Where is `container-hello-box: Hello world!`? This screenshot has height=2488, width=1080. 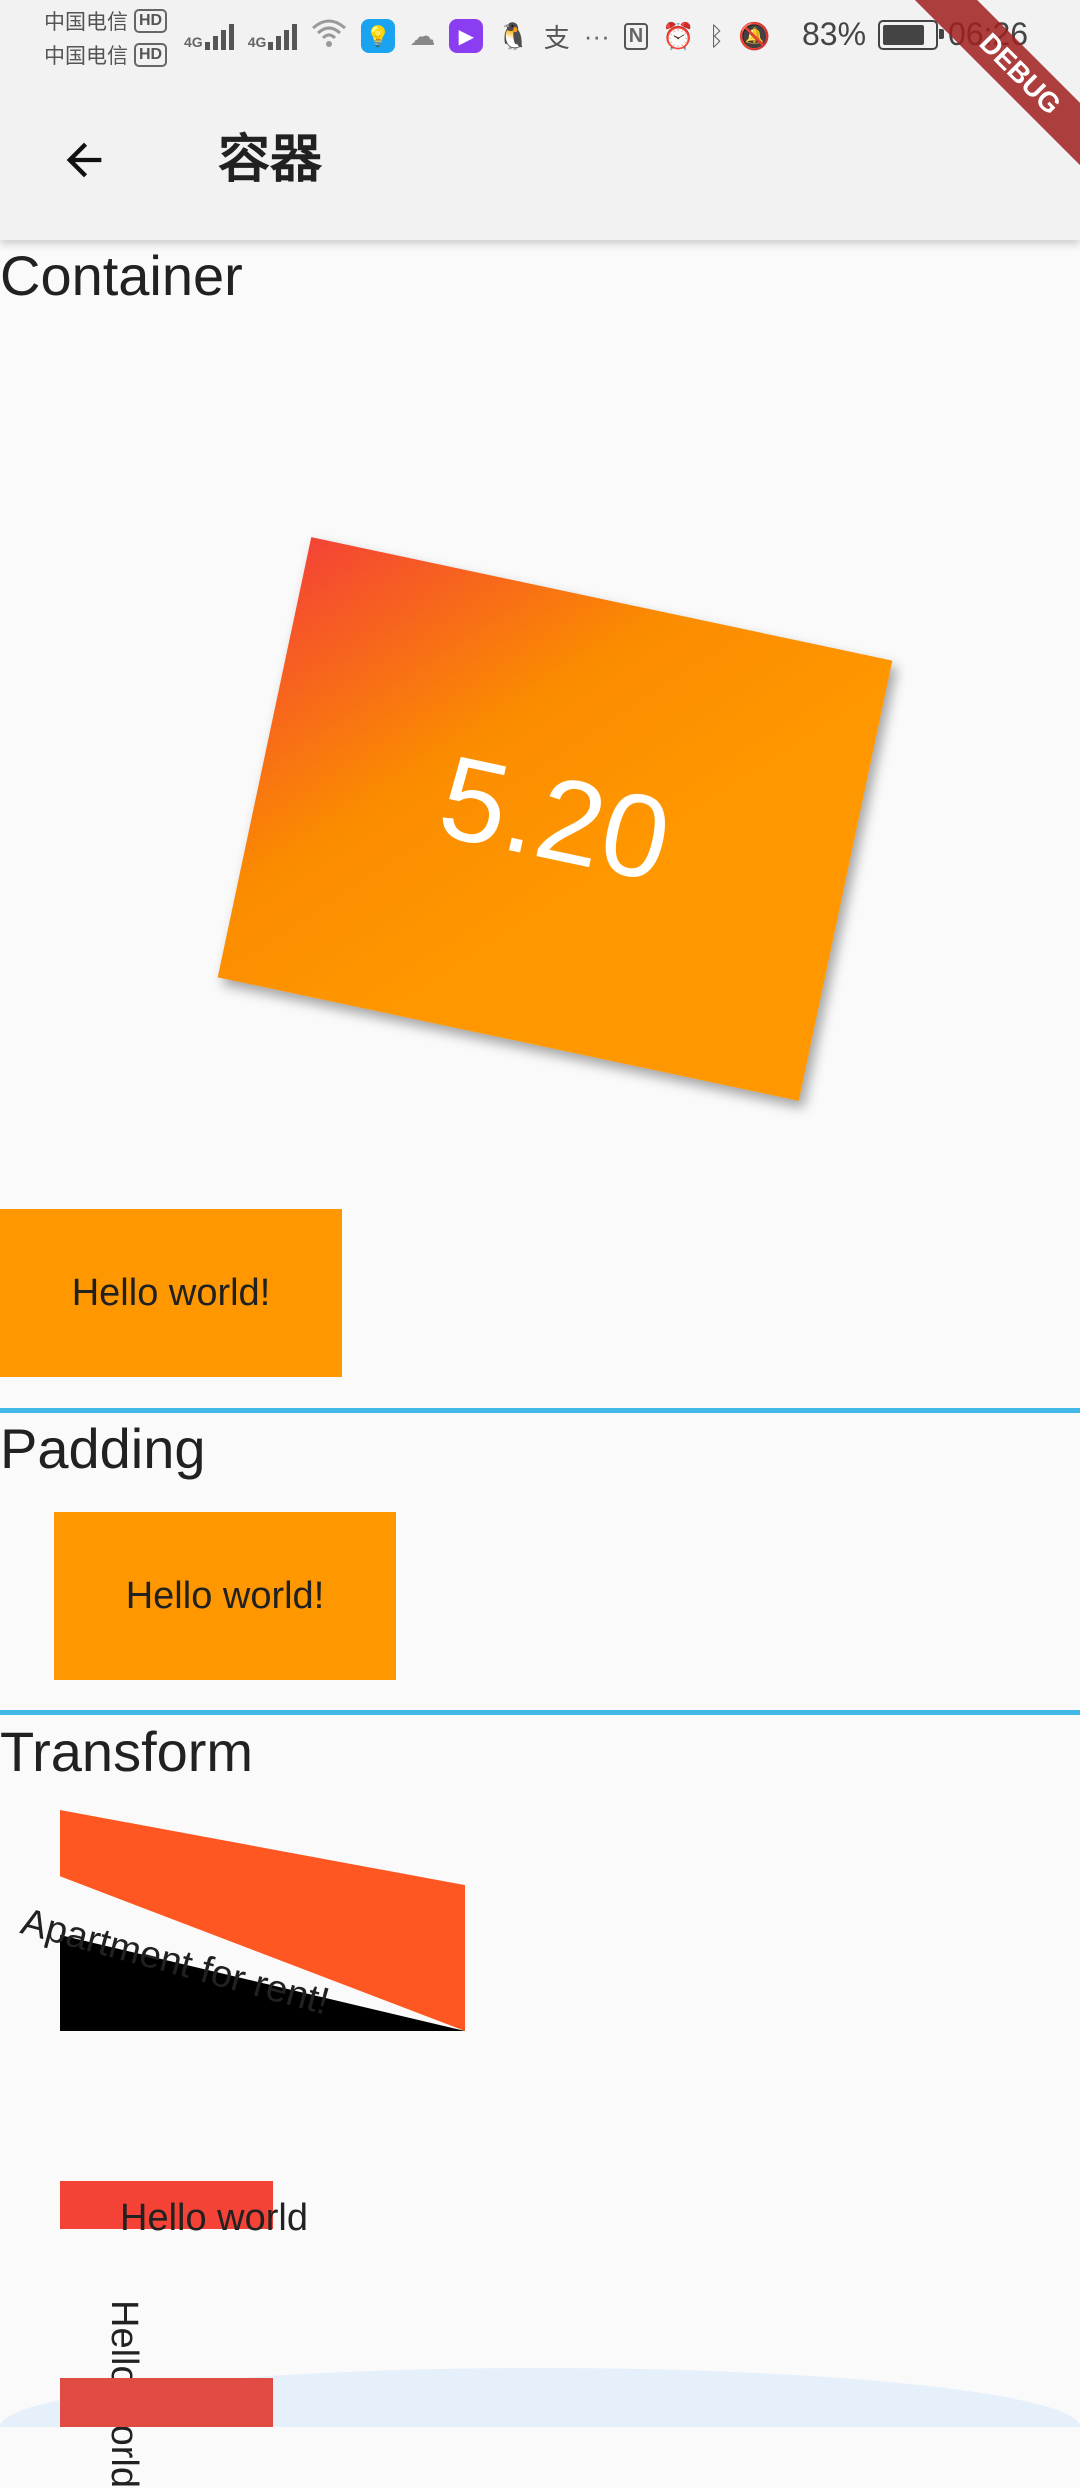 container-hello-box: Hello world! is located at coordinates (171, 1293).